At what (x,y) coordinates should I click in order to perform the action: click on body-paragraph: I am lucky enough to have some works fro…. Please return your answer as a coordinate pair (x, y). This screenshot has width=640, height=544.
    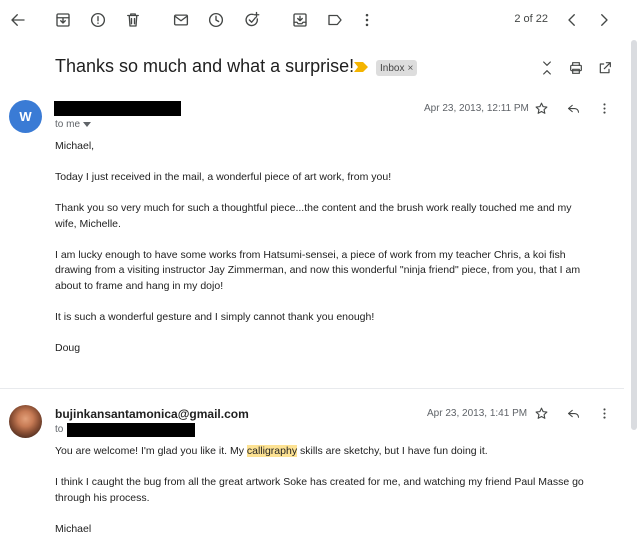
    Looking at the image, I should click on (318, 270).